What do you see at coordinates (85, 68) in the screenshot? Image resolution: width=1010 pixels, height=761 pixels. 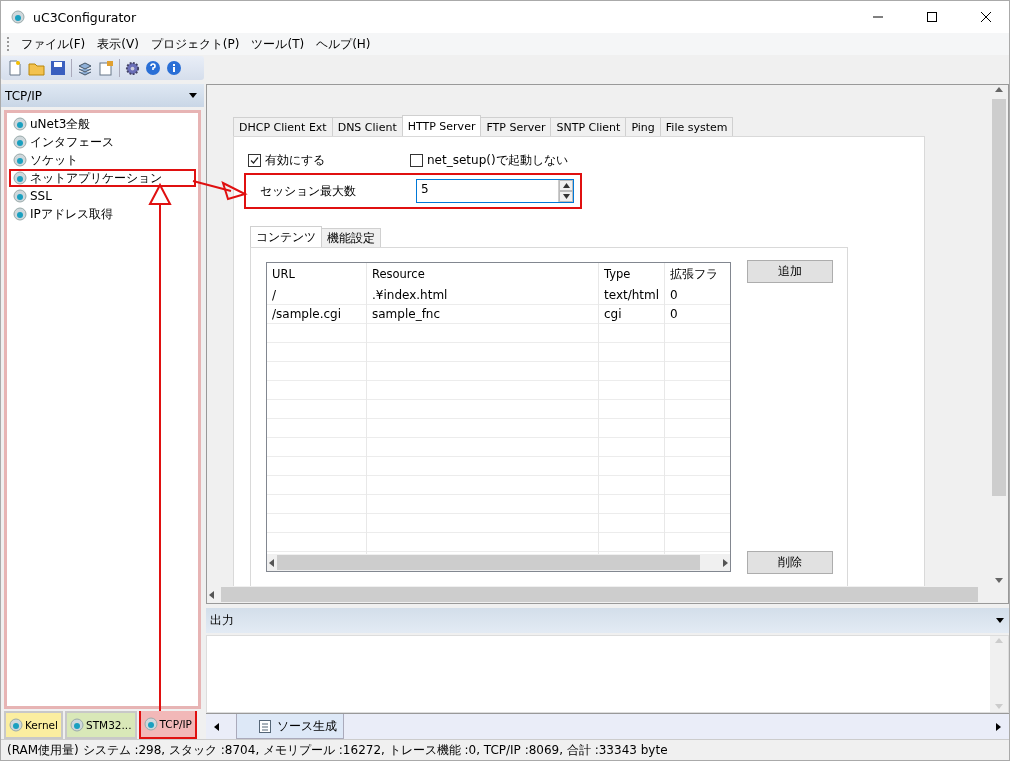 I see `layers-icon` at bounding box center [85, 68].